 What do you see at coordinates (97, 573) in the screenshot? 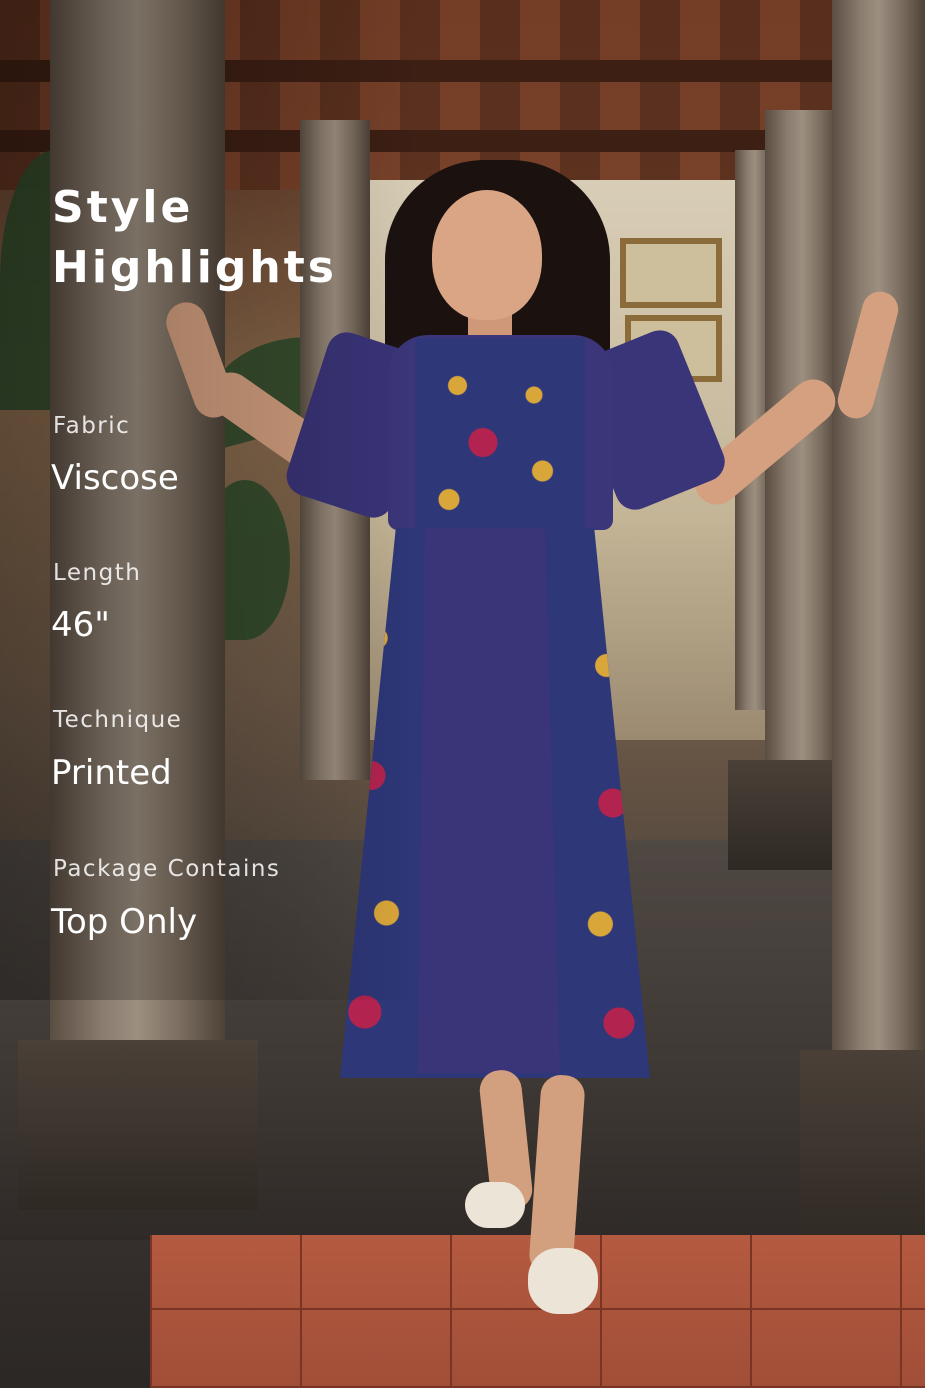
I see `spec-label-length: Length` at bounding box center [97, 573].